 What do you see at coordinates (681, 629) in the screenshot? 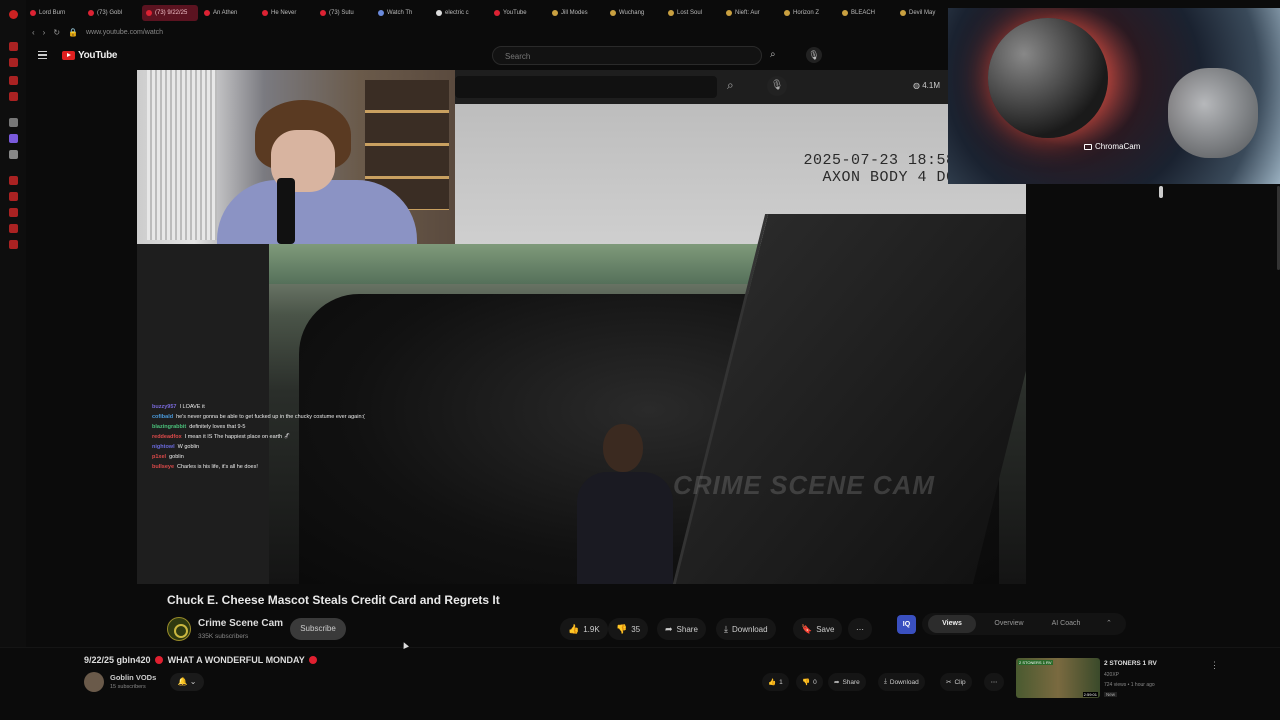
I see `share-button: ➦ Share` at bounding box center [681, 629].